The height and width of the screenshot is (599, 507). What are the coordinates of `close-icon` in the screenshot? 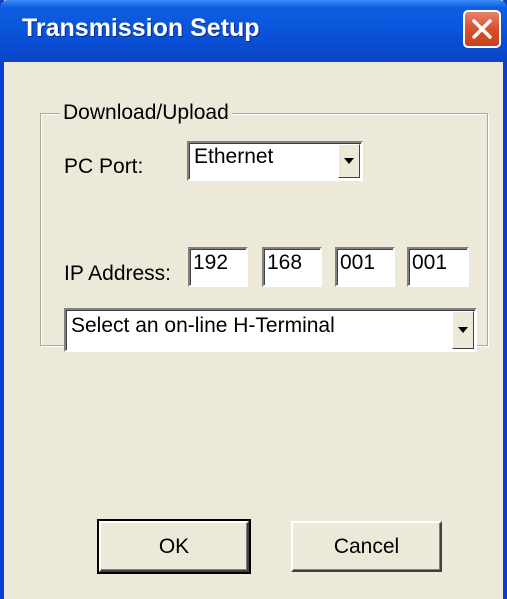 It's located at (482, 29).